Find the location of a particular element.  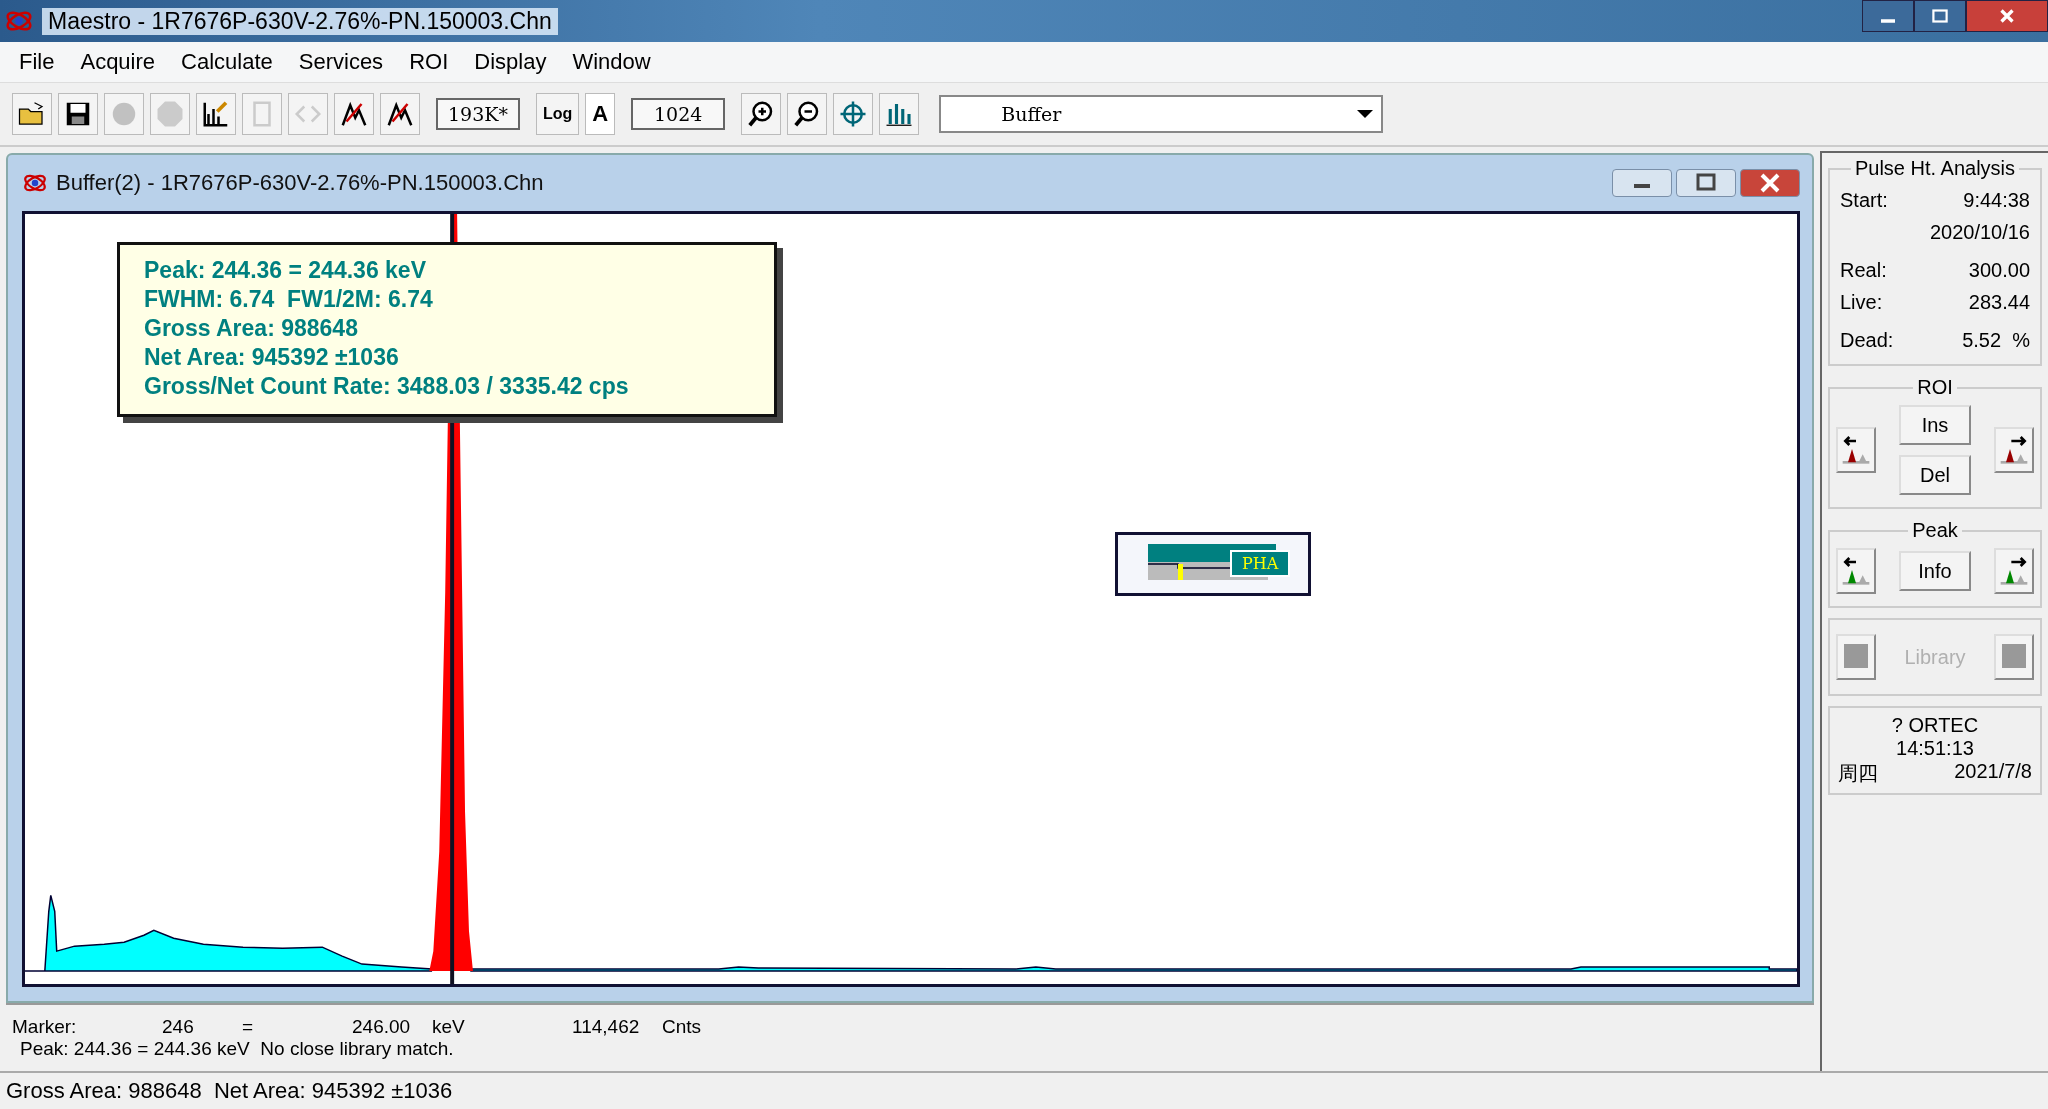

window-title: Maestro - 1R7676P-630V-2.76%-PN.150003.Chn is located at coordinates (300, 21).